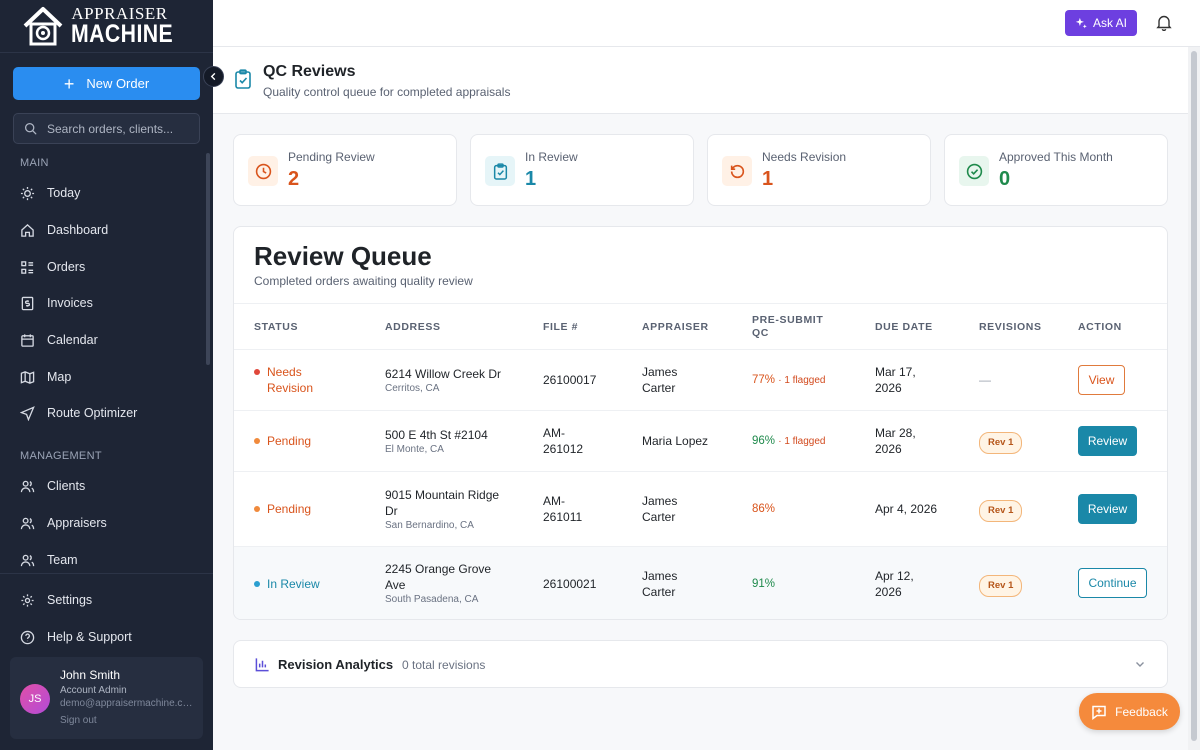 The height and width of the screenshot is (750, 1200). What do you see at coordinates (1056, 157) in the screenshot?
I see `stat-label: Approved This Month` at bounding box center [1056, 157].